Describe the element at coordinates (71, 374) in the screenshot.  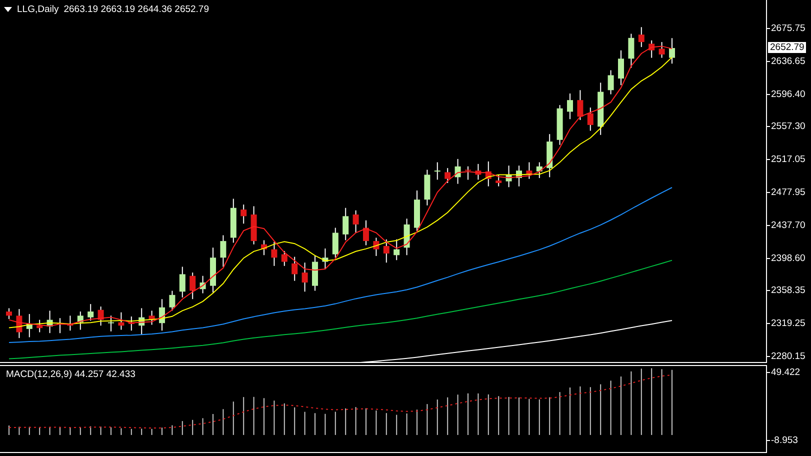
I see `macd-label: MACD(12,26,9) 44.257 42.433` at that location.